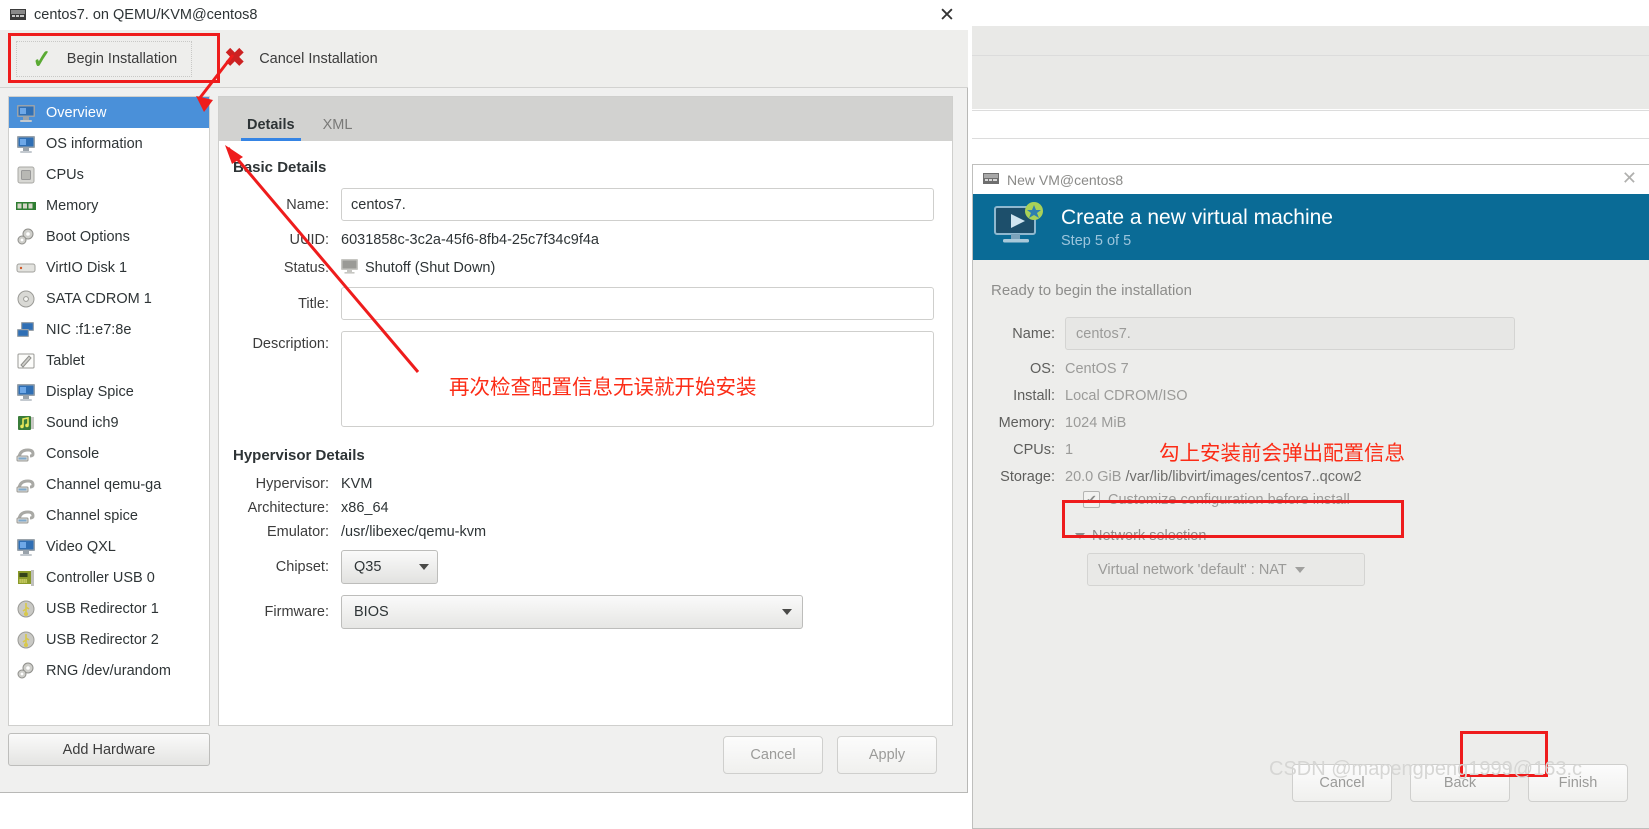  I want to click on chipset-label: Chipset:, so click(302, 567).